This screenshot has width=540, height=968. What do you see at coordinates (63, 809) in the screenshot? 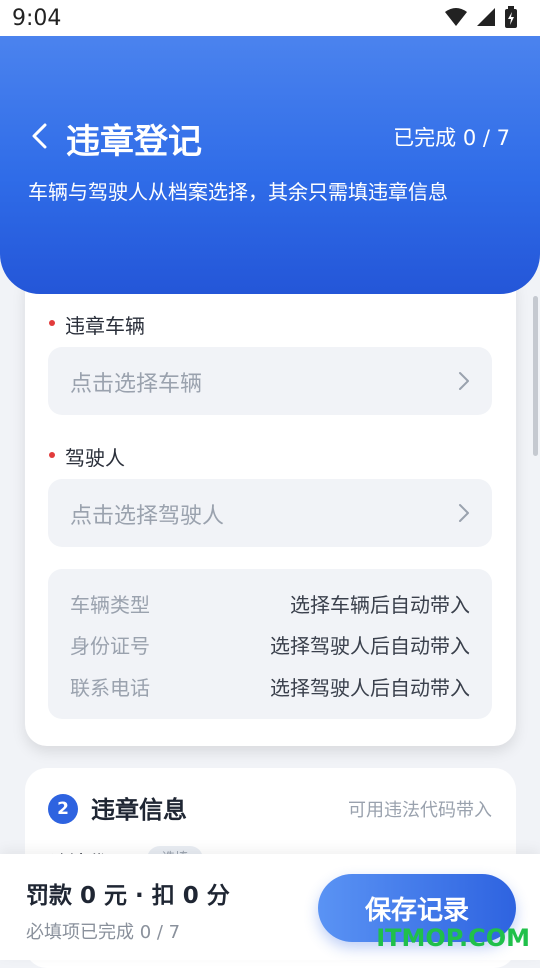
I see `step-badge: 2` at bounding box center [63, 809].